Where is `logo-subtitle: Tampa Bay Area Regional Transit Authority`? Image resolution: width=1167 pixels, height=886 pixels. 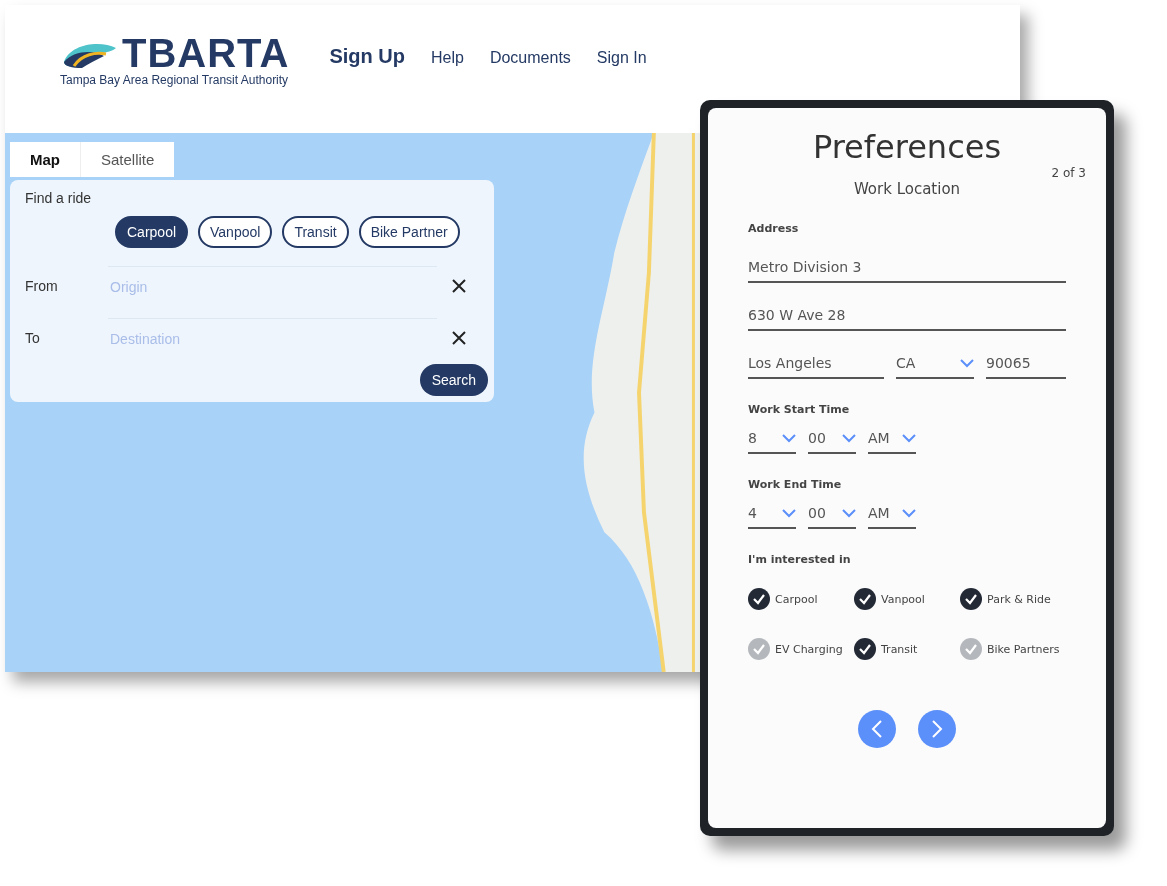
logo-subtitle: Tampa Bay Area Regional Transit Authority is located at coordinates (175, 80).